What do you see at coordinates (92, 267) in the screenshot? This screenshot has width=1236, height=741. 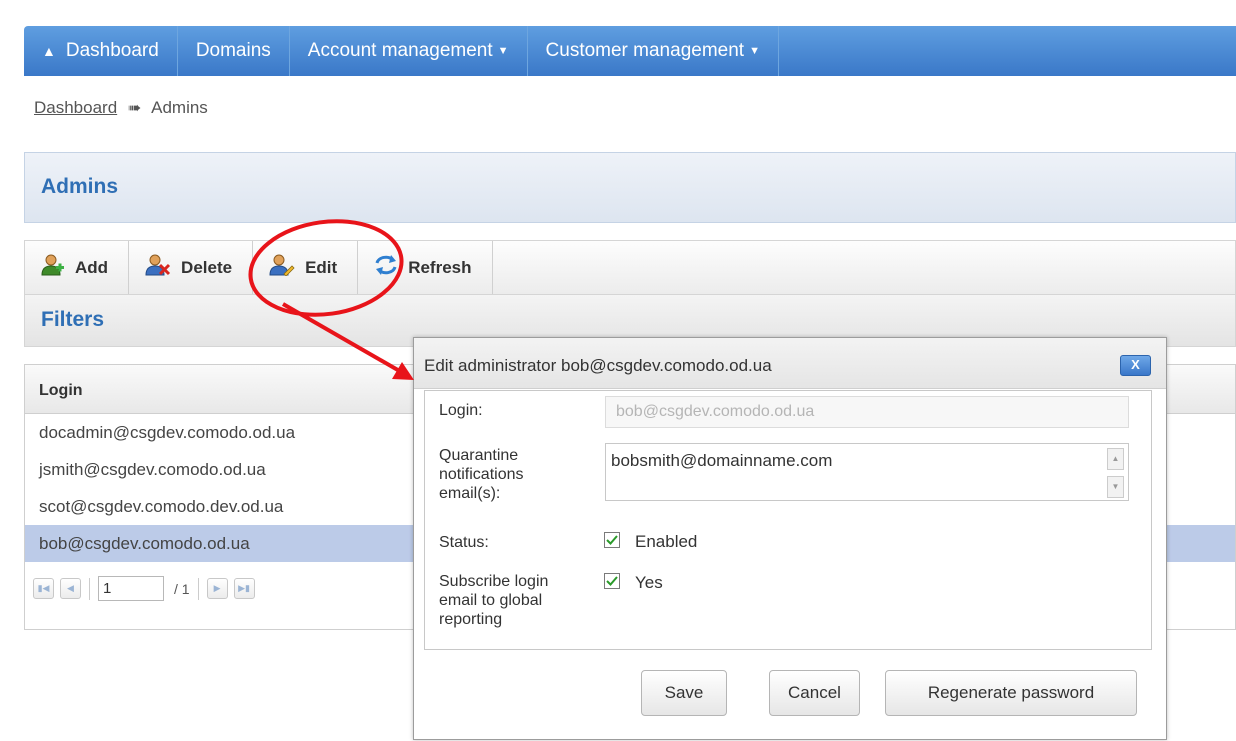 I see `add-button-label: Add` at bounding box center [92, 267].